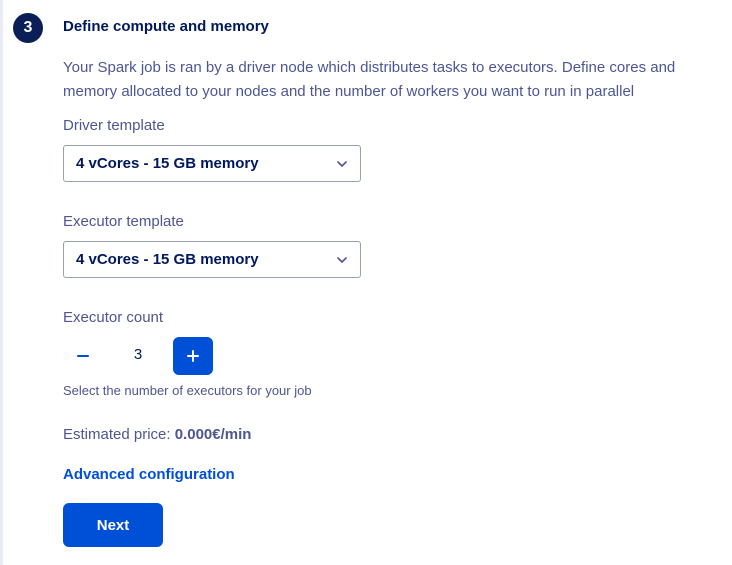  I want to click on driver-template-select: 4 vCores - 15 GB memory, so click(212, 163).